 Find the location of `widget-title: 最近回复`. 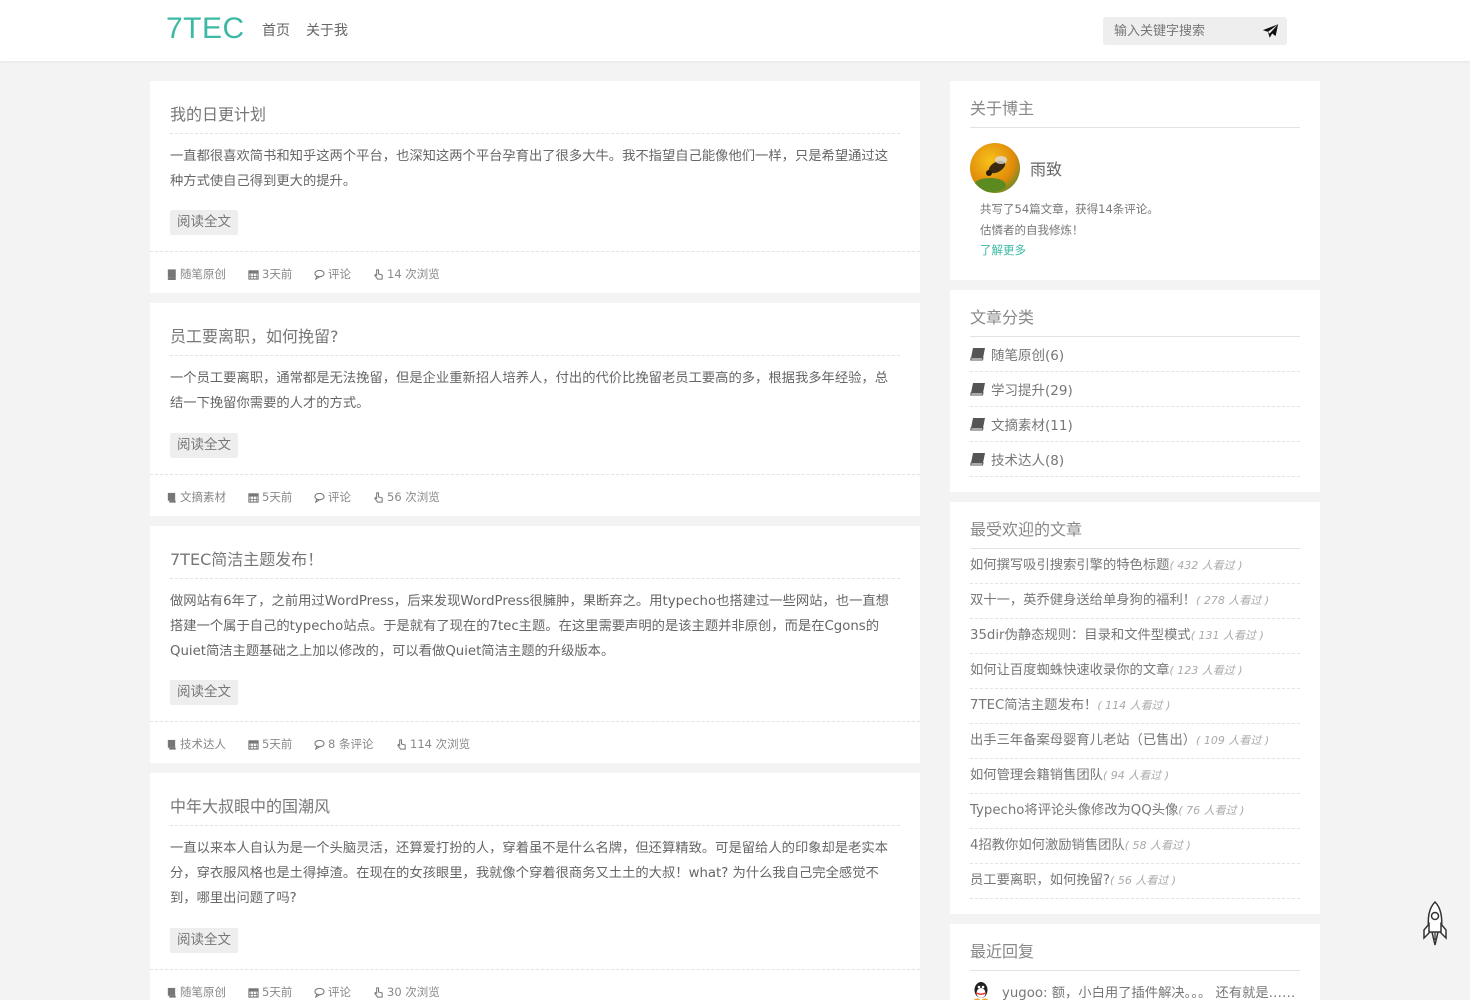

widget-title: 最近回复 is located at coordinates (1135, 954).